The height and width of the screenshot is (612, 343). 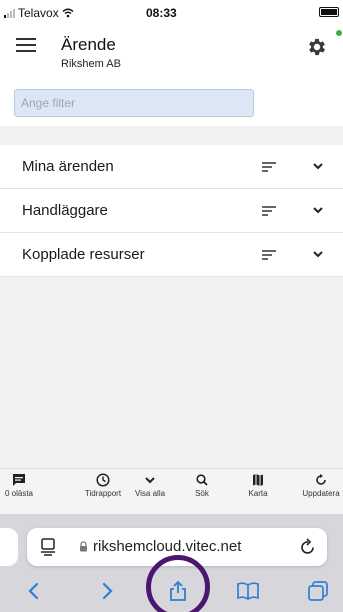 What do you see at coordinates (103, 493) in the screenshot?
I see `toolbar-label: Tidrapport` at bounding box center [103, 493].